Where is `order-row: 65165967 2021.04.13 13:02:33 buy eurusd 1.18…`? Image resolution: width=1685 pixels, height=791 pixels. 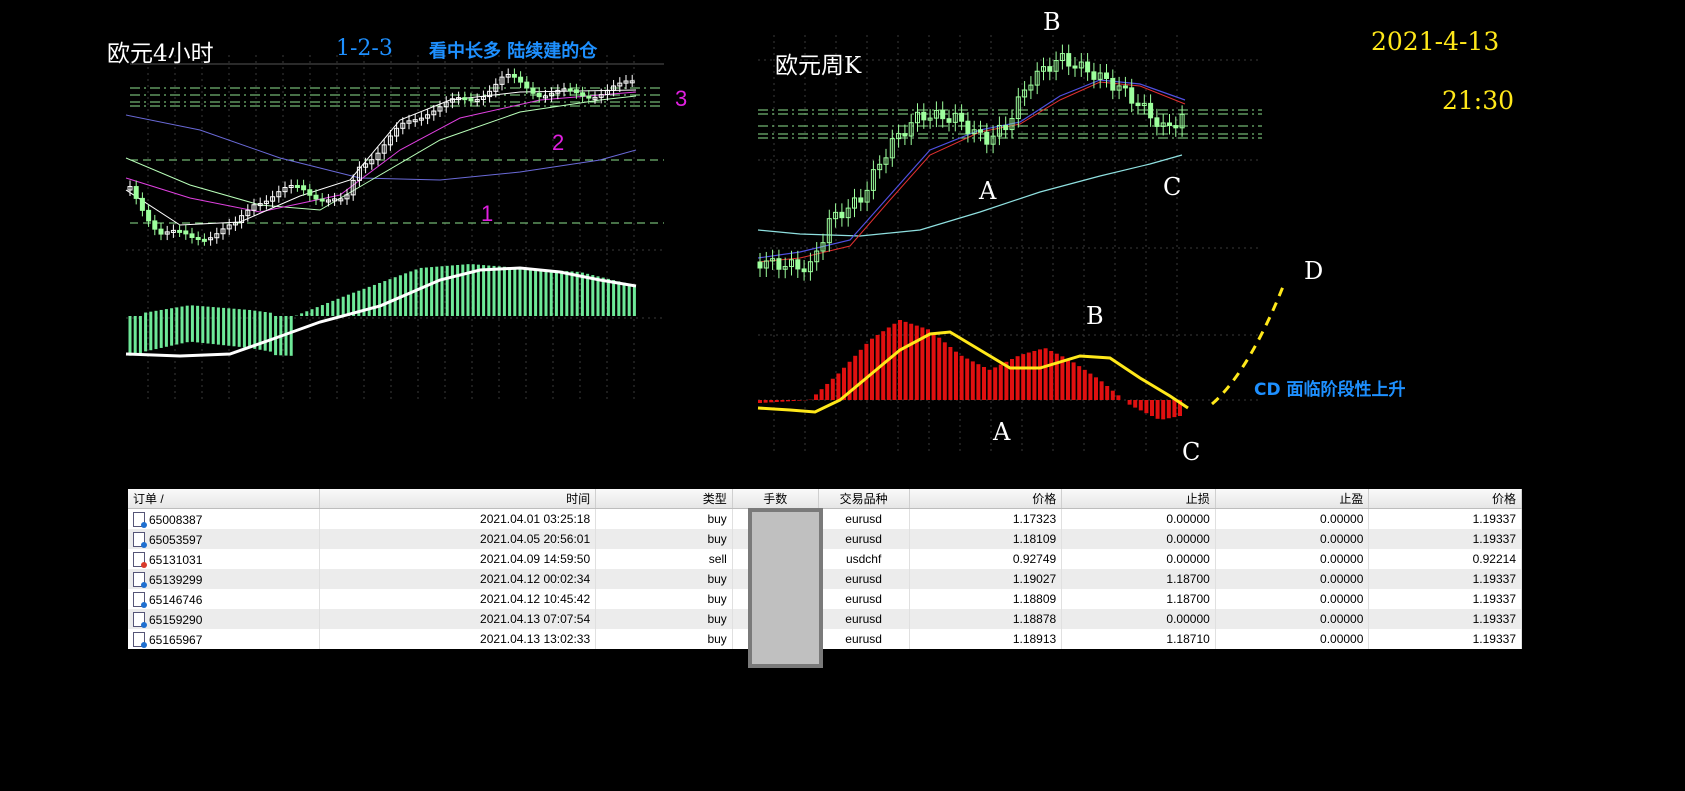
order-row: 65165967 2021.04.13 13:02:33 buy eurusd 1.18… is located at coordinates (825, 639).